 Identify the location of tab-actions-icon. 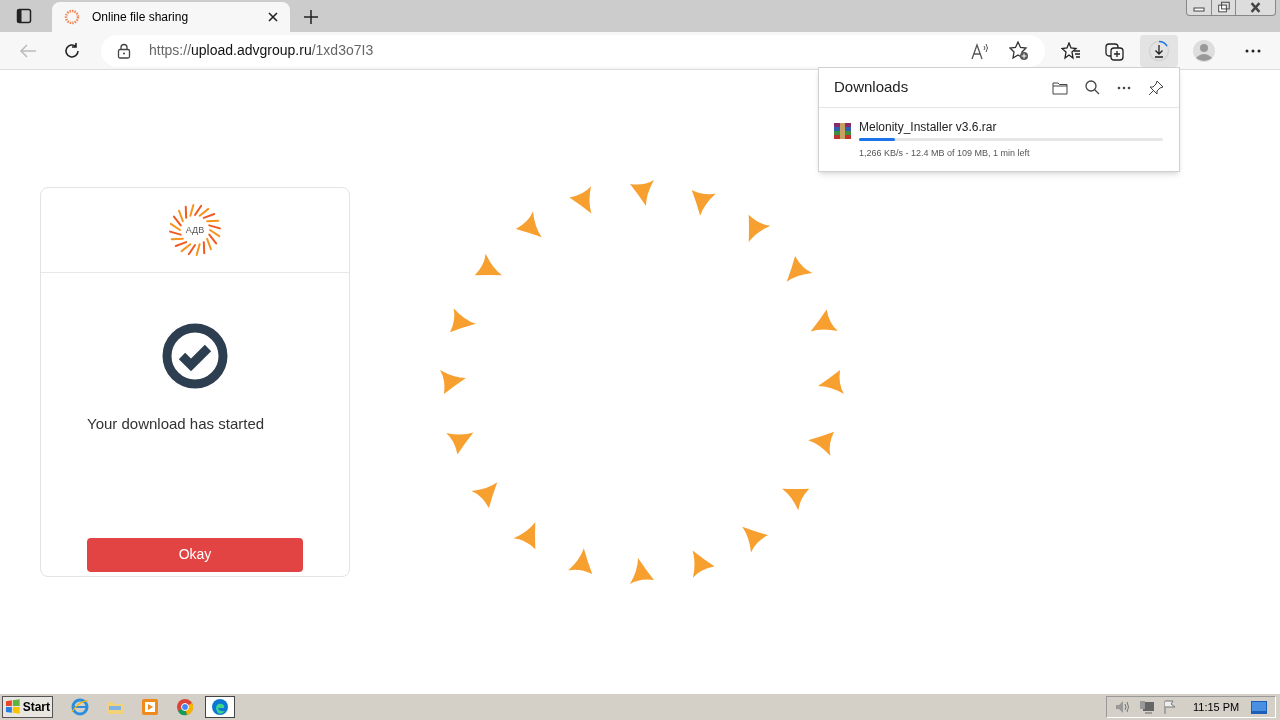
(24, 16).